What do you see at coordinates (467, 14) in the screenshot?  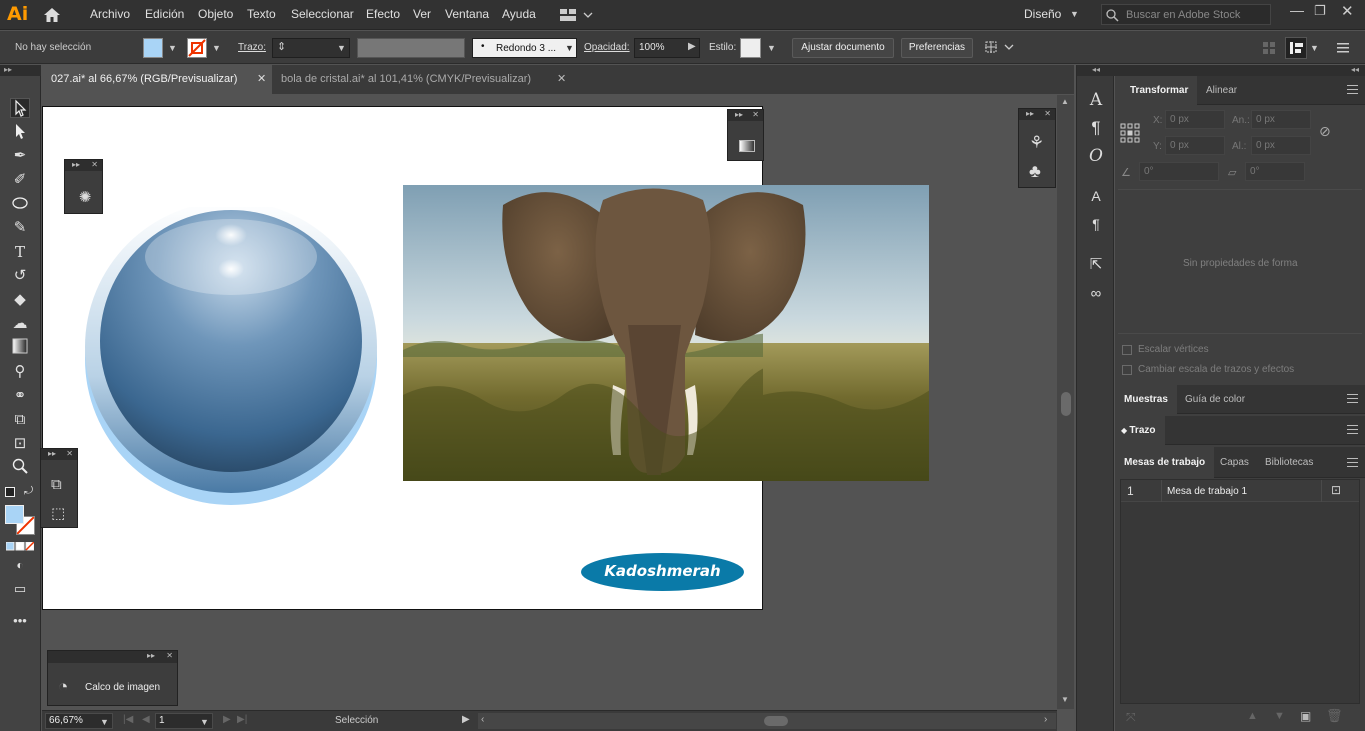 I see `menu-ventana: Ventana` at bounding box center [467, 14].